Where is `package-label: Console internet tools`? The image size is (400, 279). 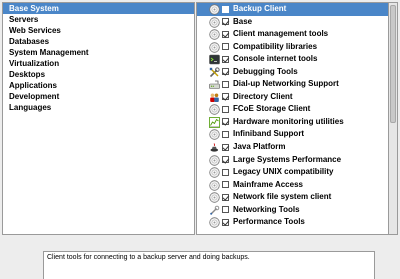 package-label: Console internet tools is located at coordinates (275, 59).